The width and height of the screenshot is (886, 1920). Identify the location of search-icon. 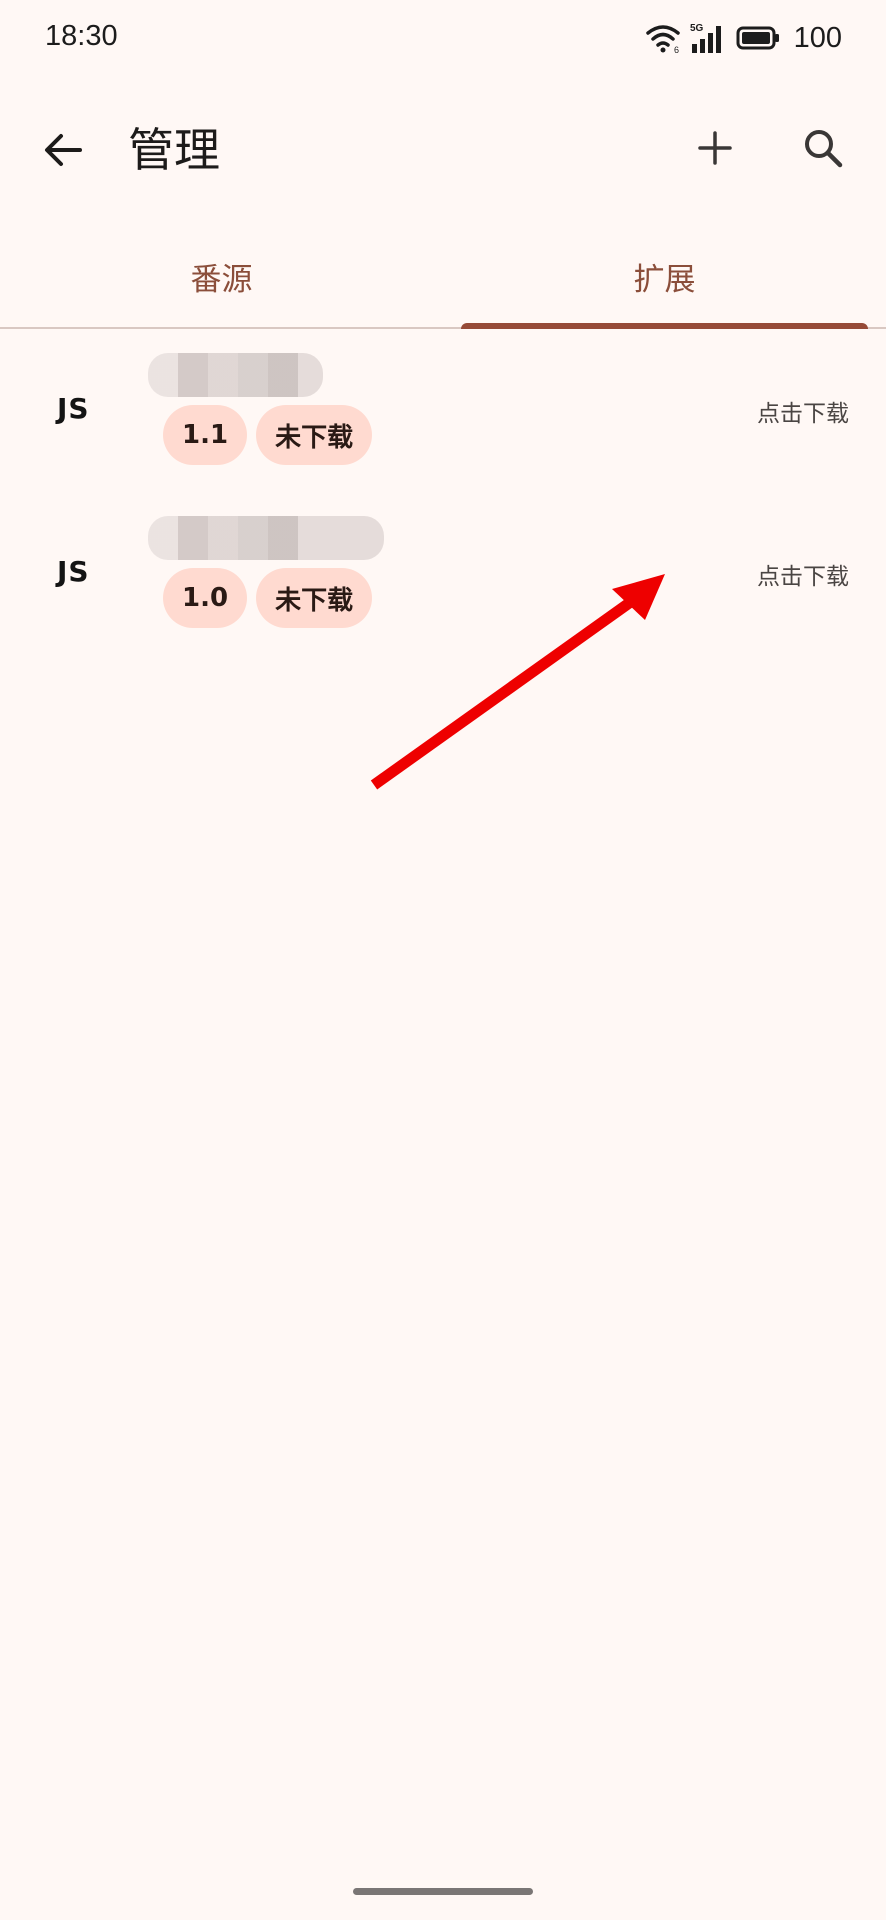
(824, 149).